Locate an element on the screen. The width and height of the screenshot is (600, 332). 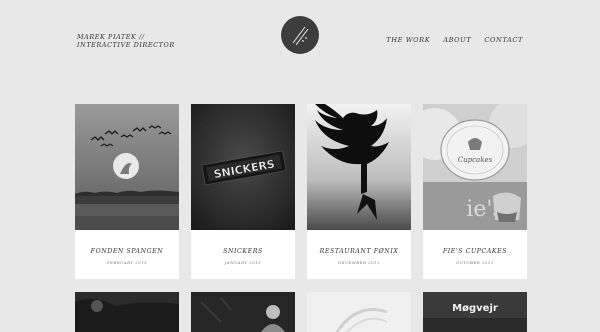
brand-role: INTERACTIVE DIRECTOR is located at coordinates (126, 45).